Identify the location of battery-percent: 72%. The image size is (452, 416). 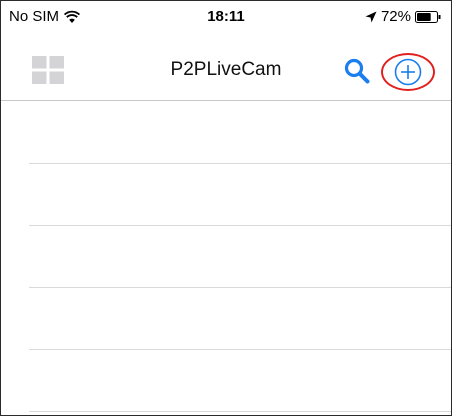
(395, 16).